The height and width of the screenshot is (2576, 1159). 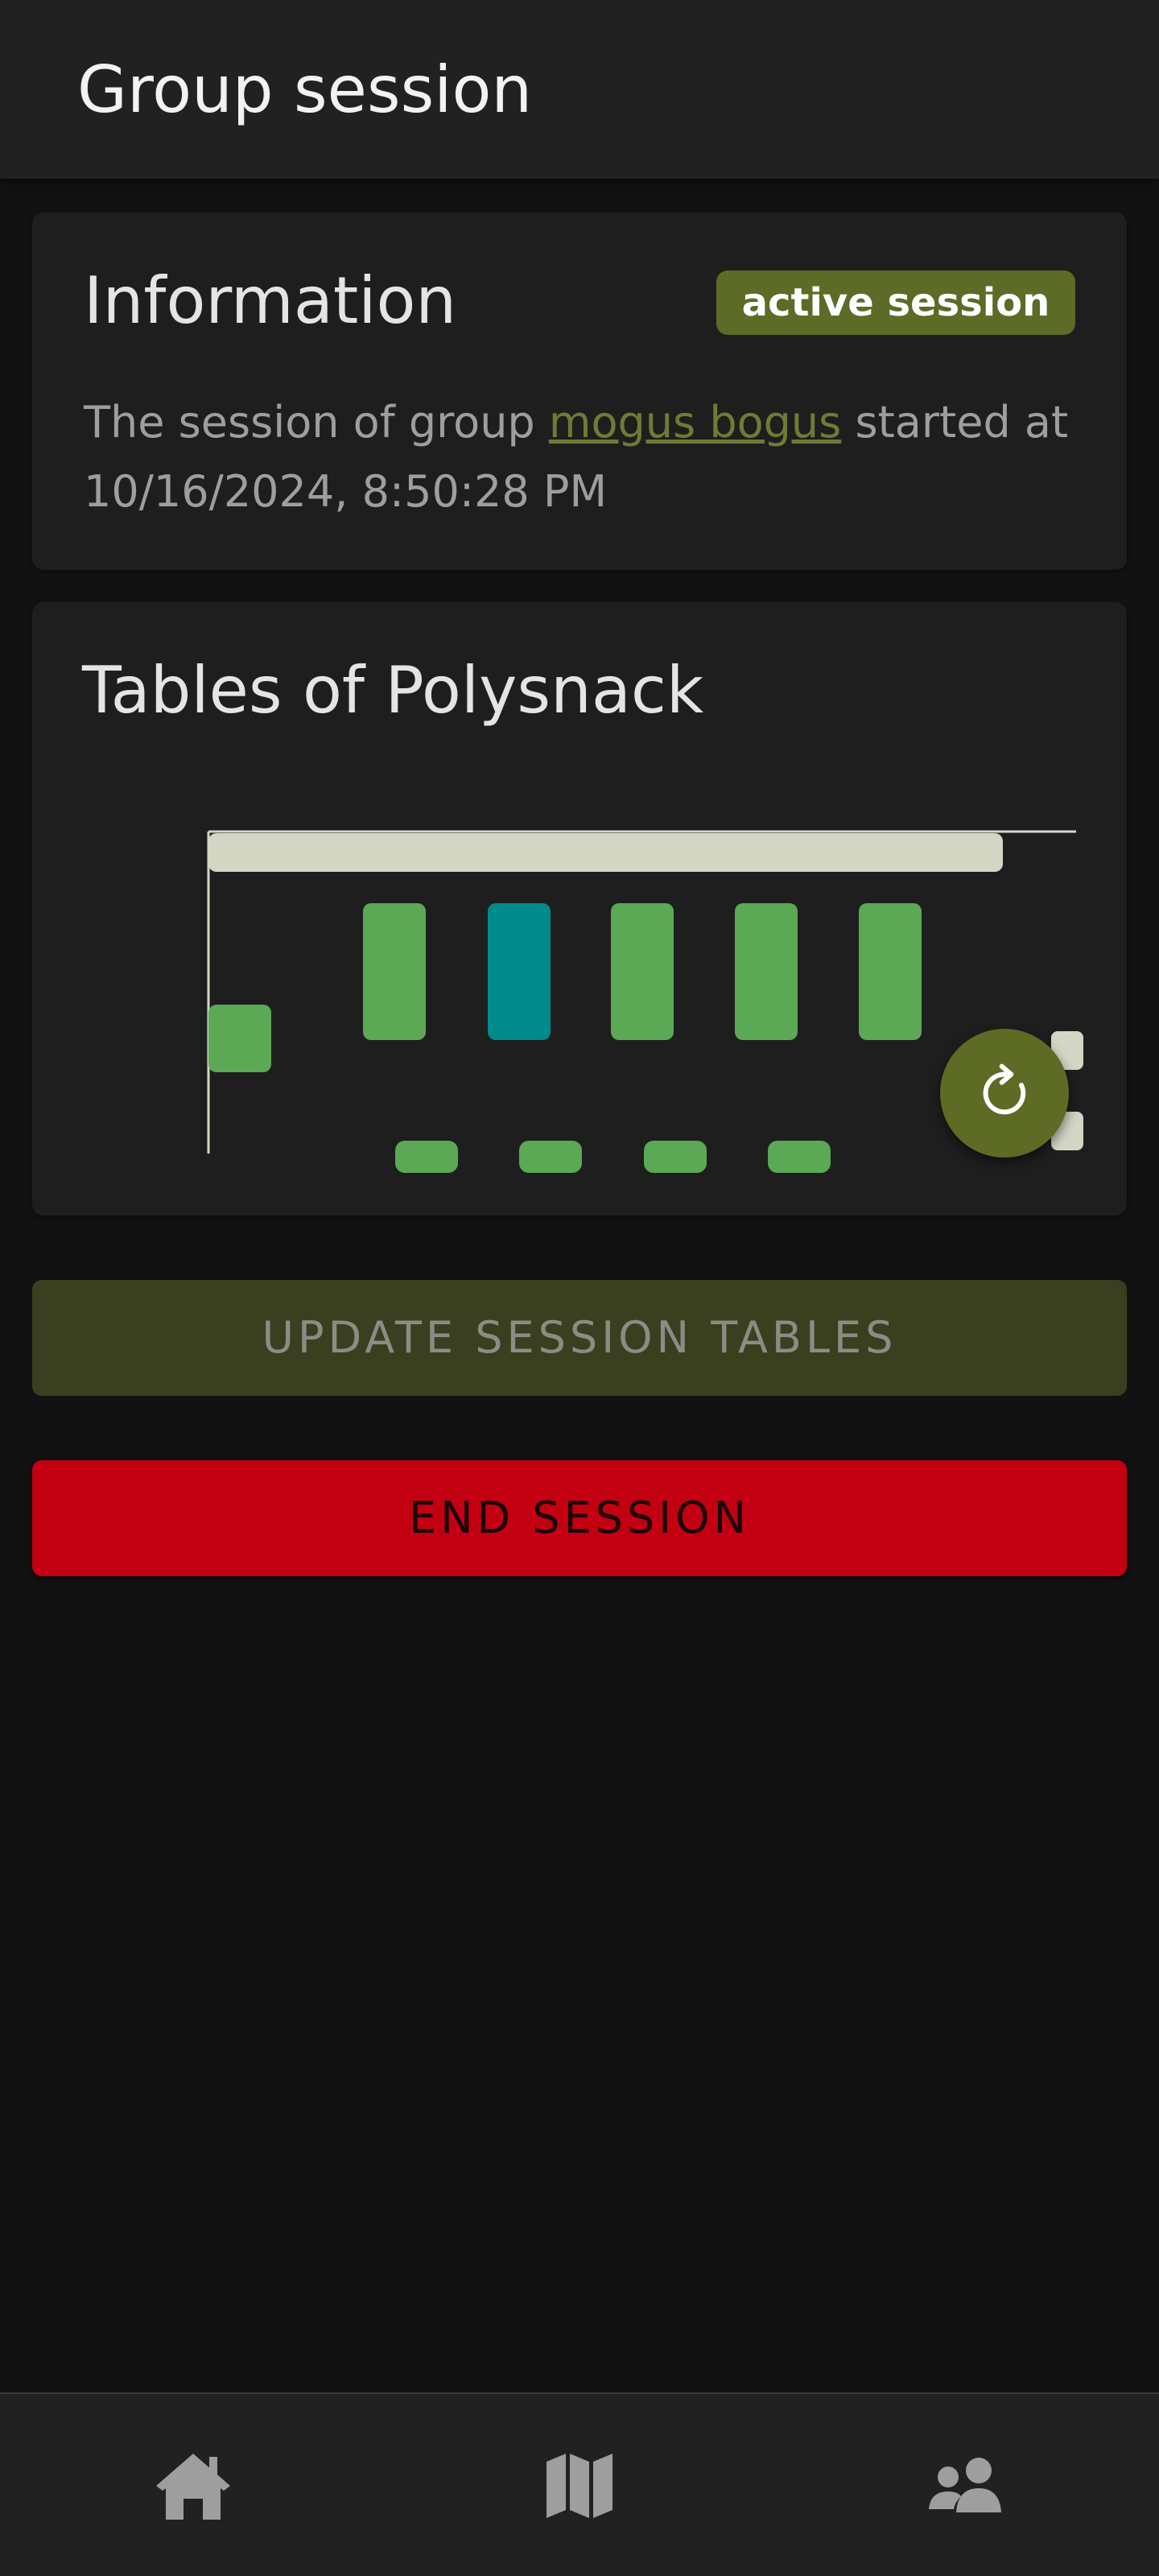 What do you see at coordinates (1004, 1089) in the screenshot?
I see `refresh-icon` at bounding box center [1004, 1089].